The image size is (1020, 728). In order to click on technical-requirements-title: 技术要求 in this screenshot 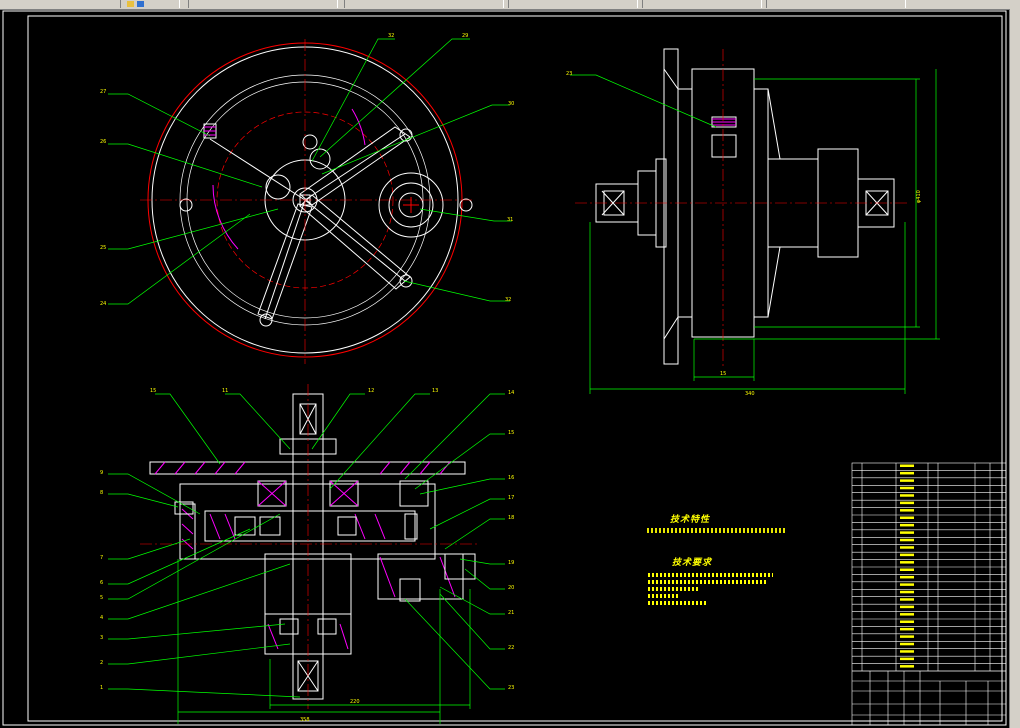, I will do `click(692, 563)`.